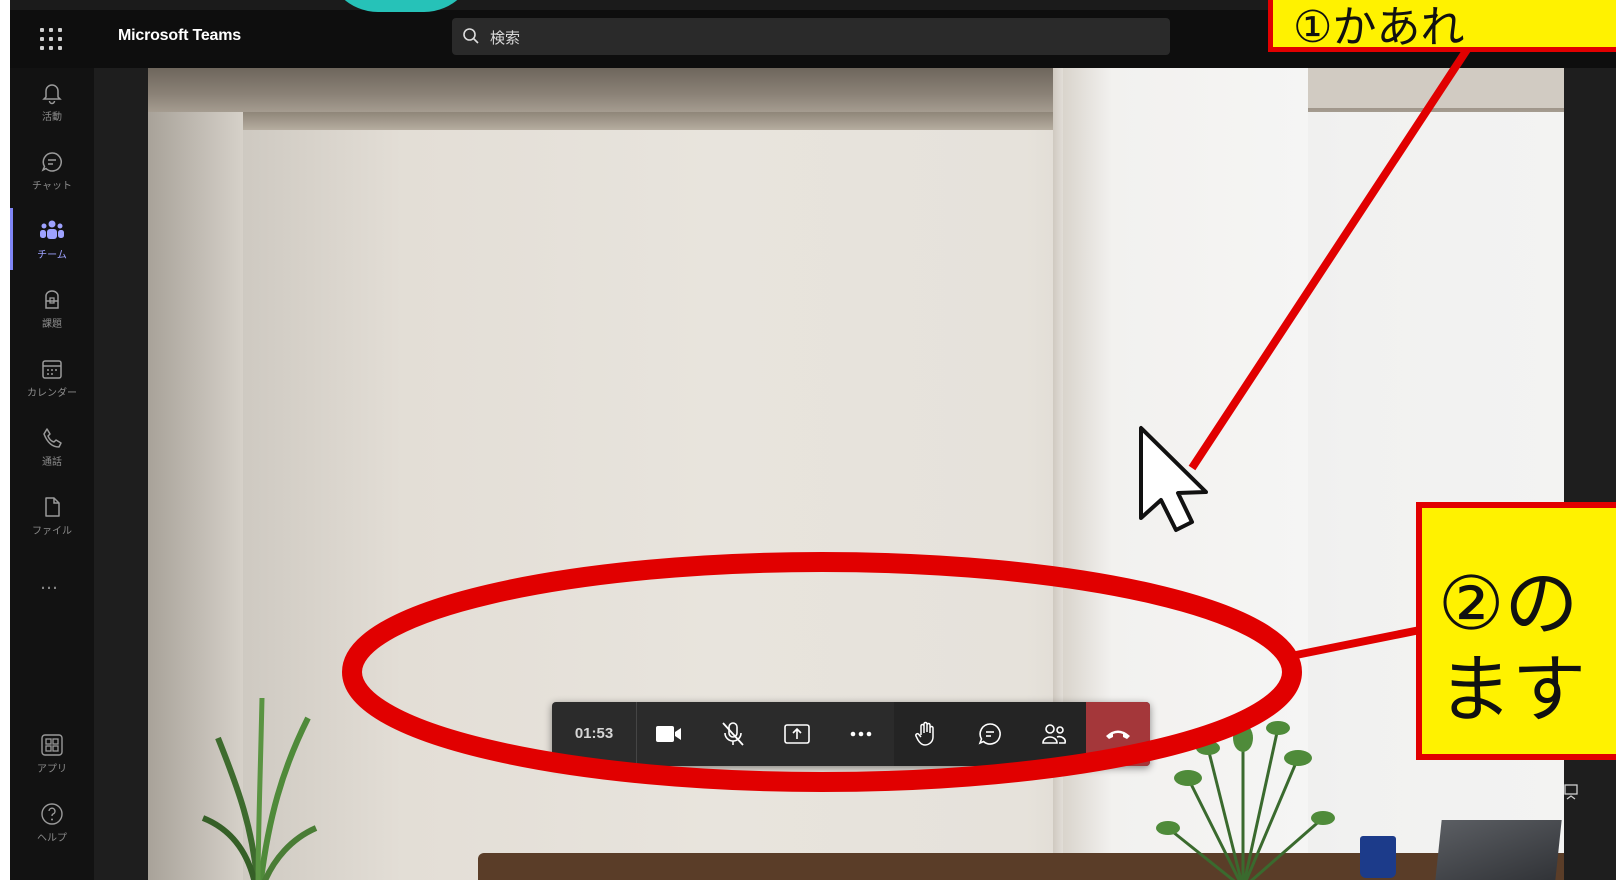  What do you see at coordinates (1330, 258) in the screenshot?
I see `annotation-arrow-line` at bounding box center [1330, 258].